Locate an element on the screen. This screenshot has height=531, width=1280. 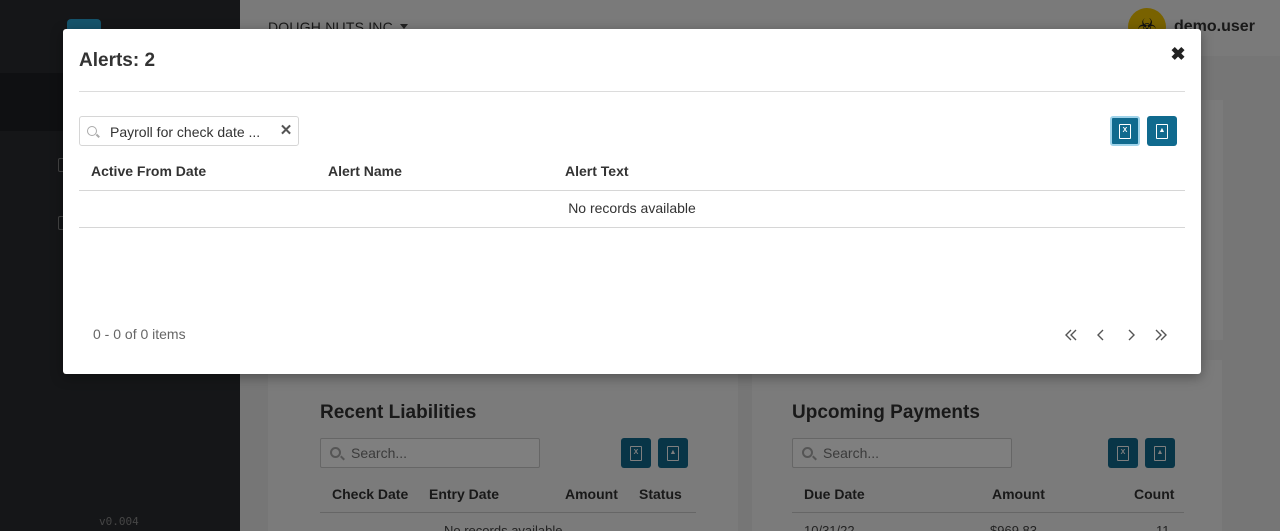
excel-icon: X is located at coordinates (1125, 131).